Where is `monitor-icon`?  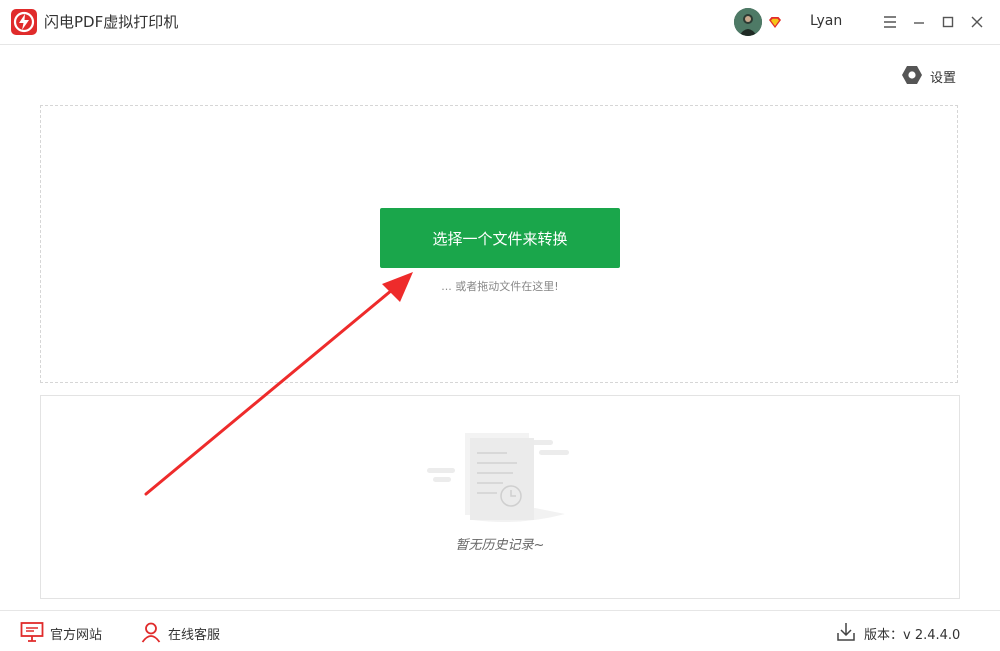 monitor-icon is located at coordinates (32, 632).